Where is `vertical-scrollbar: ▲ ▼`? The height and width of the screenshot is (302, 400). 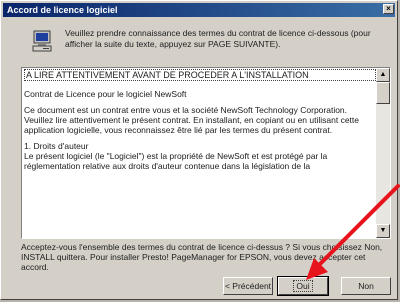 vertical-scrollbar: ▲ ▼ is located at coordinates (383, 153).